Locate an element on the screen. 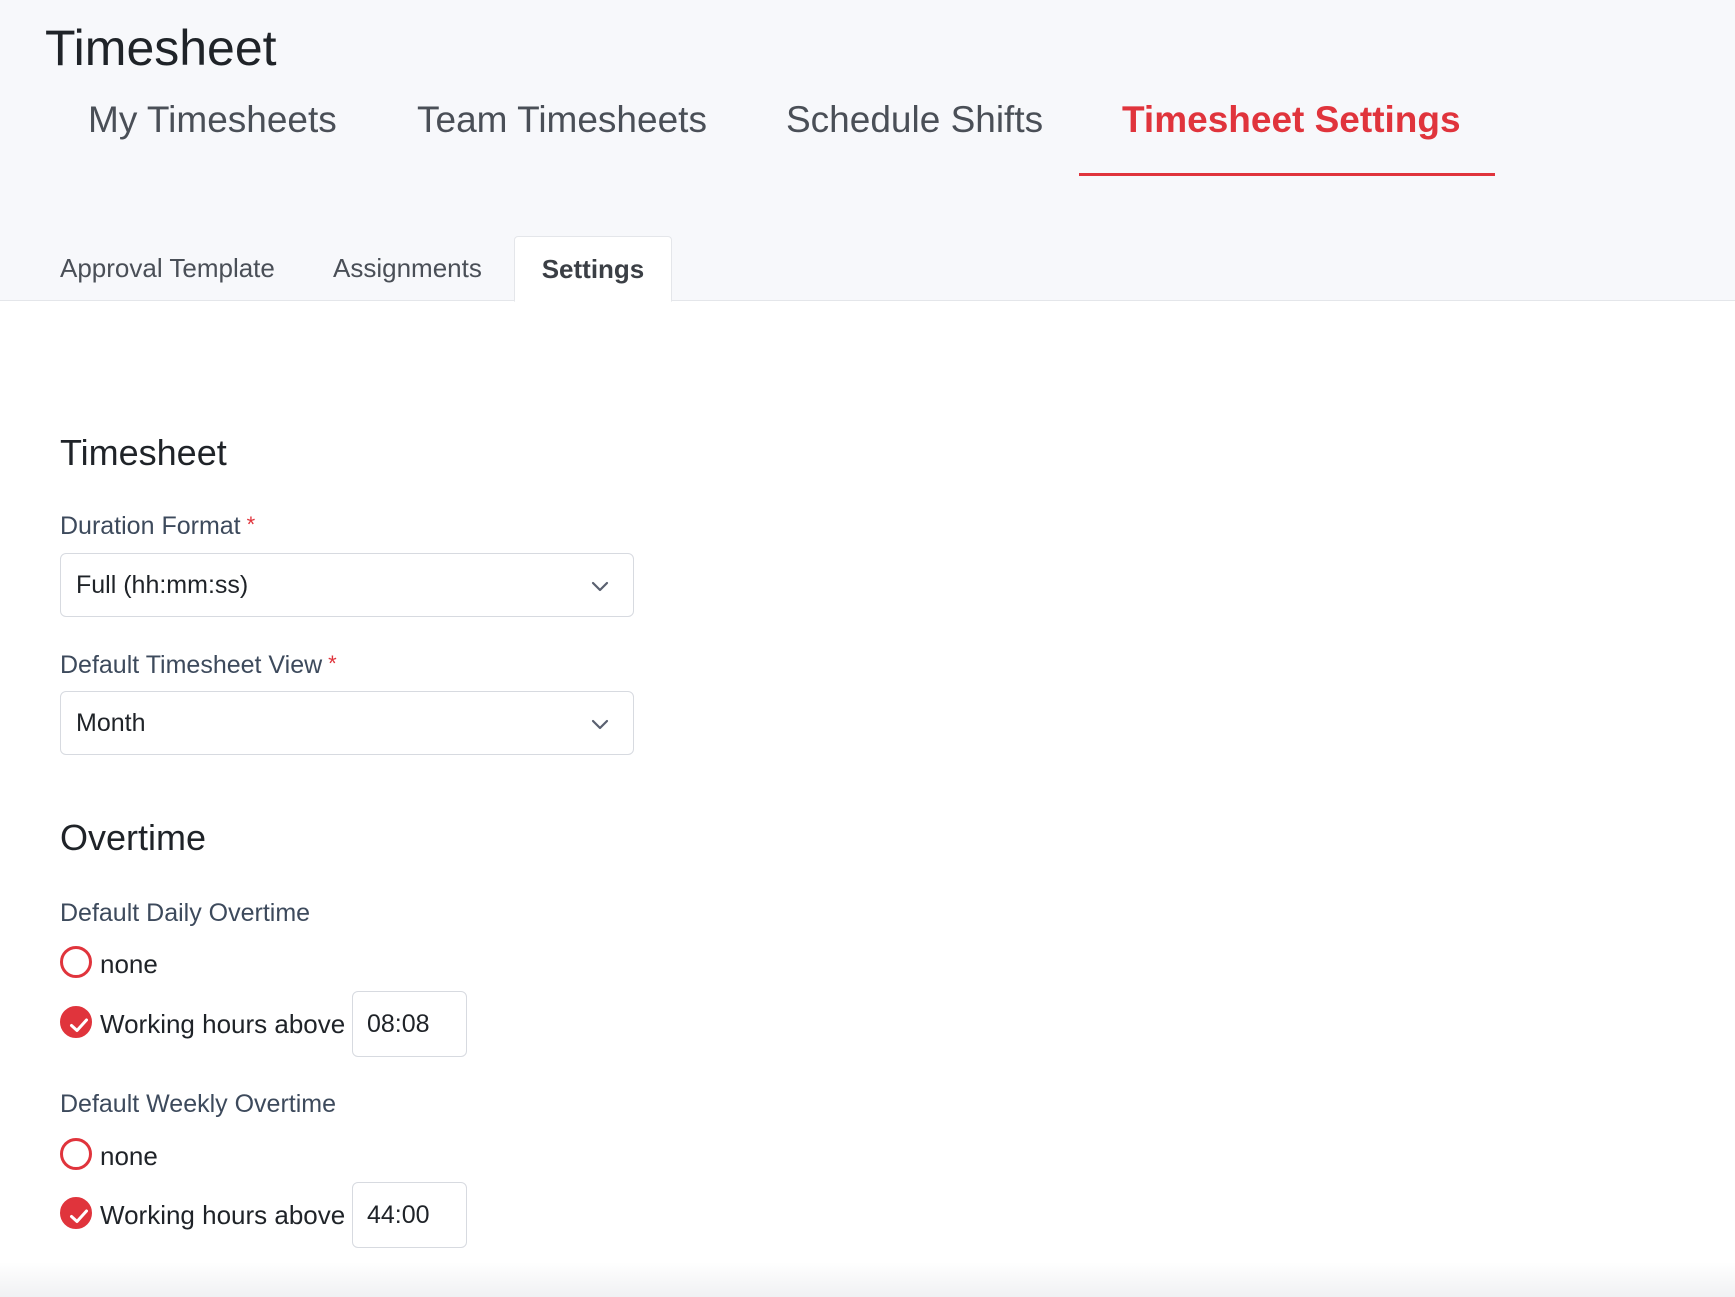 This screenshot has height=1297, width=1735. section-heading-timesheet: Timesheet is located at coordinates (143, 452).